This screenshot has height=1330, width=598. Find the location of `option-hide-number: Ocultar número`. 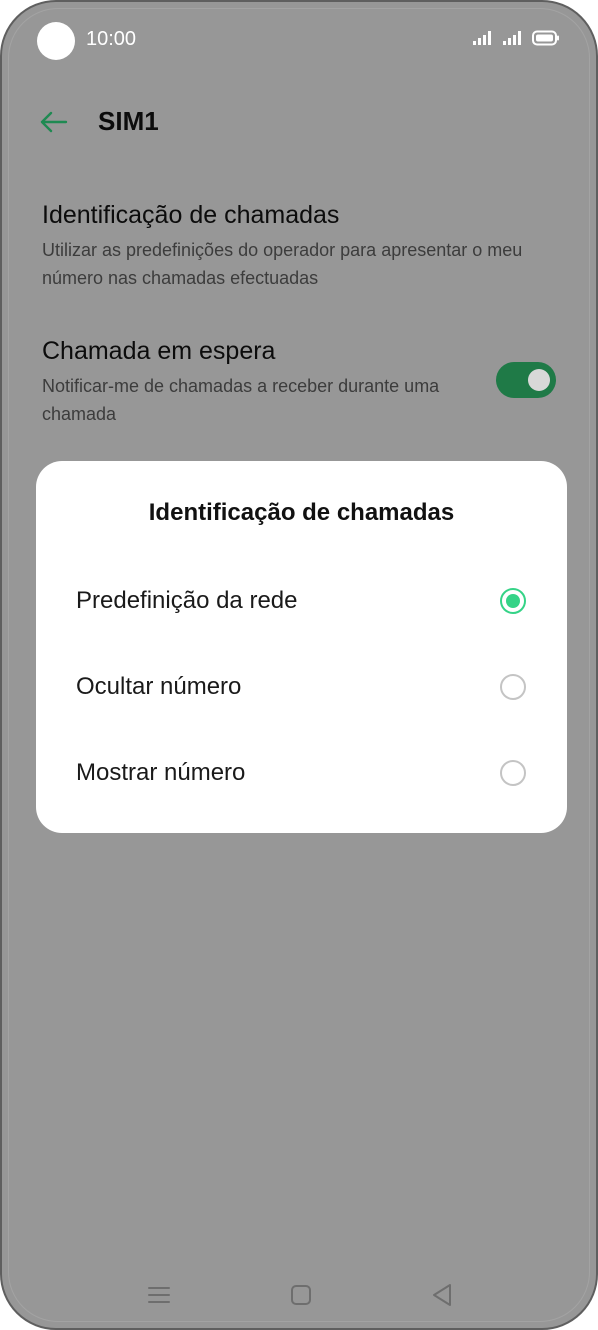

option-hide-number: Ocultar número is located at coordinates (301, 688).